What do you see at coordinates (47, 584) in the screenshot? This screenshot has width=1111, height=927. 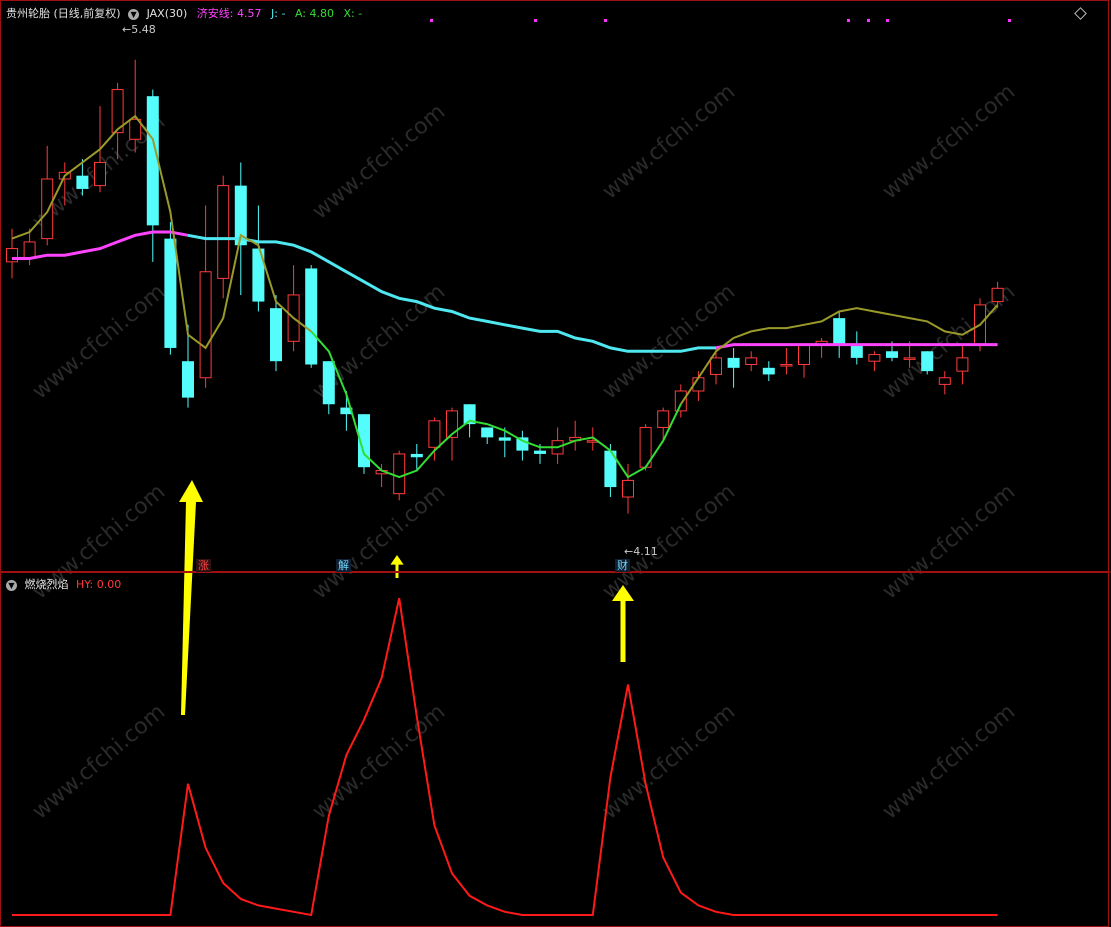 I see `sub-indicator-name: 燃烧烈焰` at bounding box center [47, 584].